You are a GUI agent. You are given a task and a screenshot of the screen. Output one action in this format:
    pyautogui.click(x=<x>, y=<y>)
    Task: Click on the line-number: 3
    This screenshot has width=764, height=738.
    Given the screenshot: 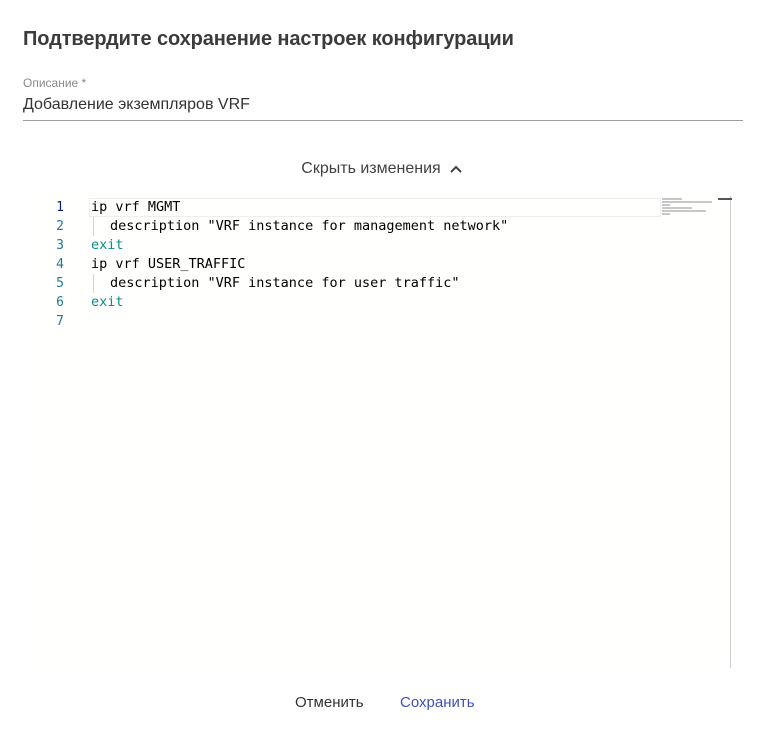 What is the action you would take?
    pyautogui.click(x=60, y=245)
    